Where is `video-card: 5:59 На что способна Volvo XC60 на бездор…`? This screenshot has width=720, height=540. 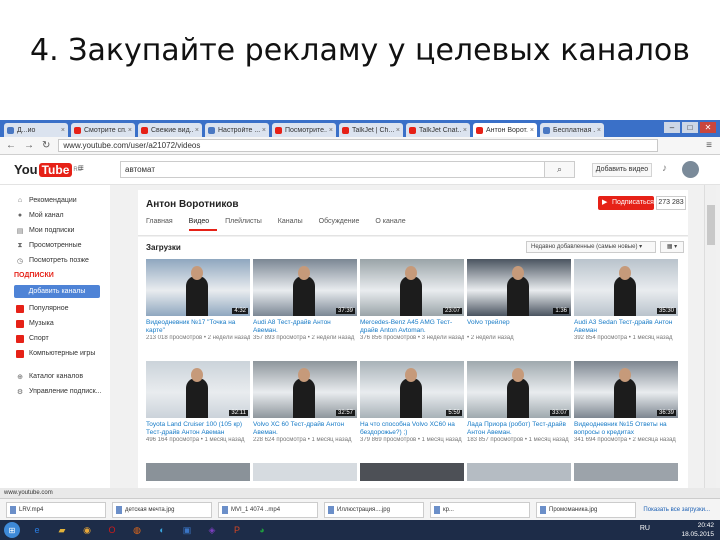 video-card: 5:59 На что способна Volvo XC60 на бездор… is located at coordinates (412, 410).